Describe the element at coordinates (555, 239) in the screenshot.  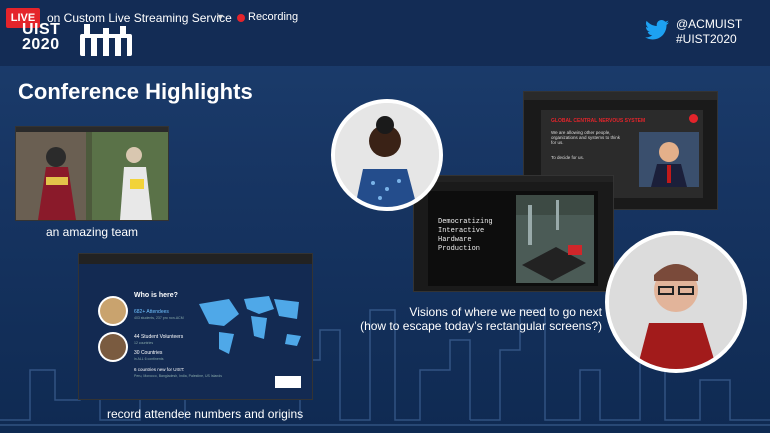
I see `hardware-photo` at that location.